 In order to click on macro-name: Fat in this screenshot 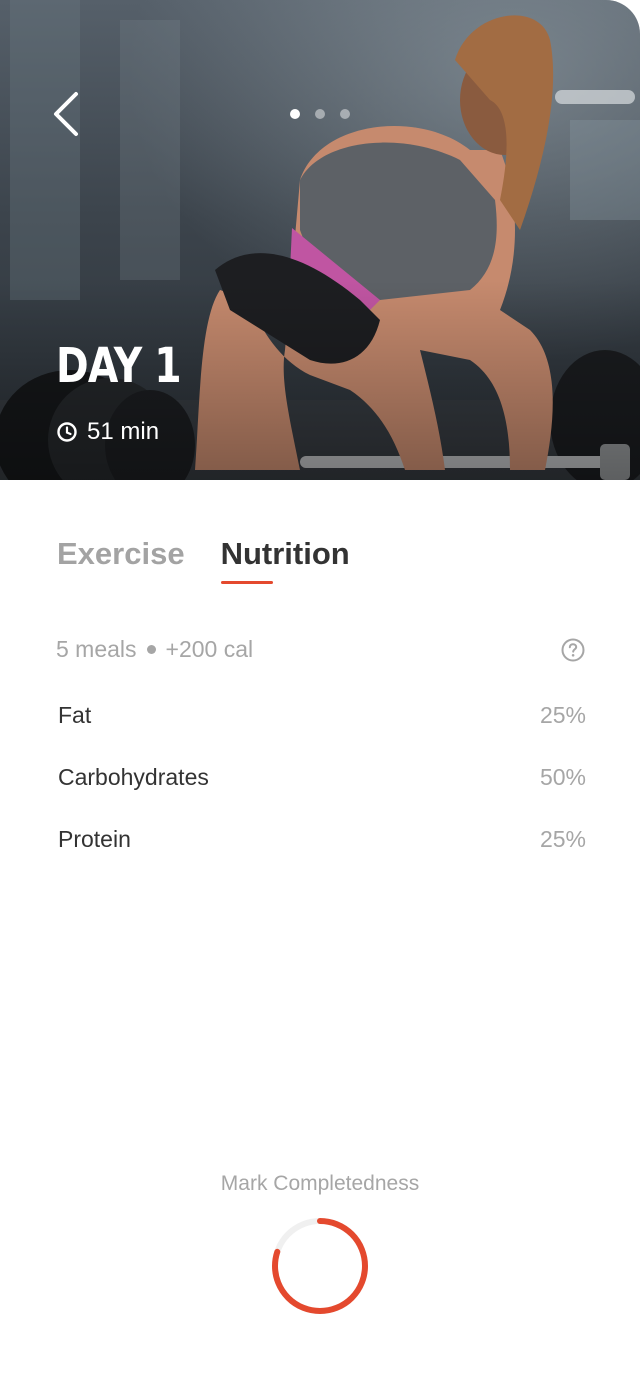, I will do `click(75, 715)`.